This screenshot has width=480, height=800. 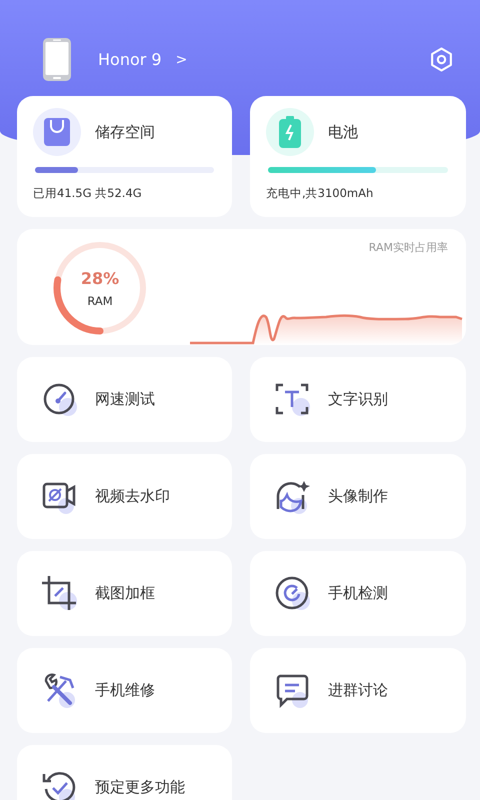 What do you see at coordinates (57, 132) in the screenshot?
I see `bag-icon` at bounding box center [57, 132].